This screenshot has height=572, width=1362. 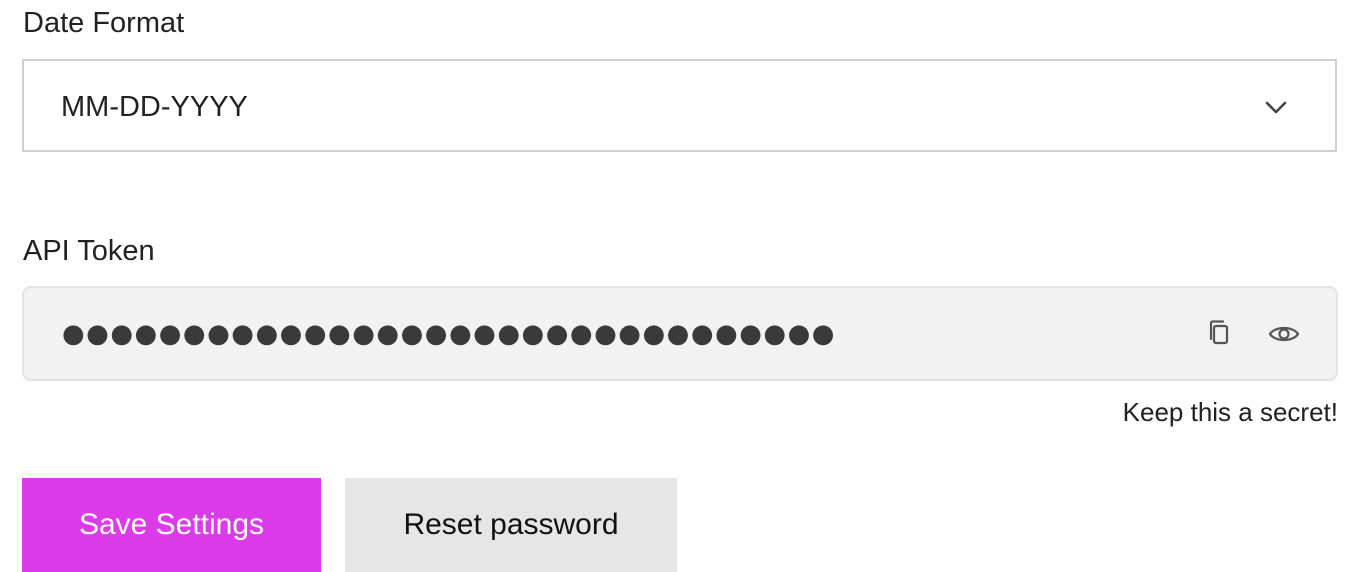 What do you see at coordinates (154, 107) in the screenshot?
I see `date-format-selected-value: MM-DD-YYYY` at bounding box center [154, 107].